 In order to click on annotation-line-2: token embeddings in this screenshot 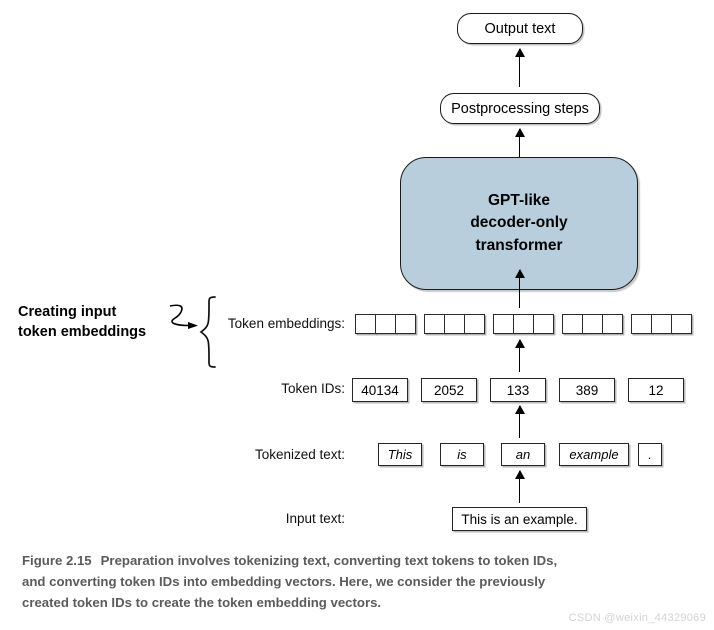, I will do `click(82, 331)`.